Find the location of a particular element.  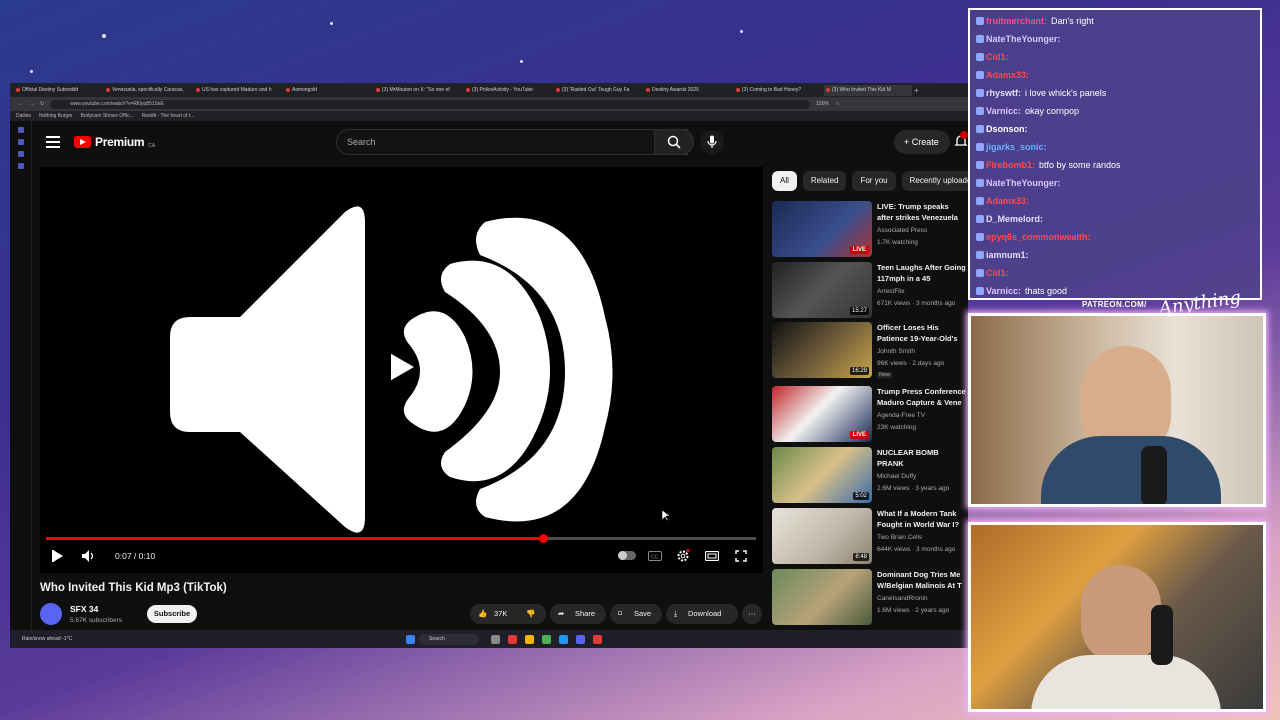

bookmark-item: Nothing Burger is located at coordinates (56, 116).